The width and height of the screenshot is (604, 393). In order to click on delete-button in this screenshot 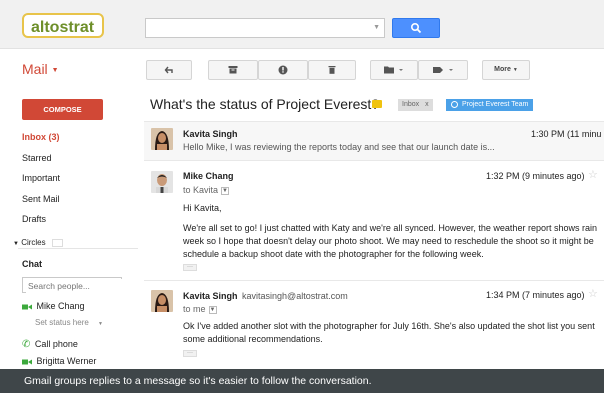, I will do `click(332, 70)`.